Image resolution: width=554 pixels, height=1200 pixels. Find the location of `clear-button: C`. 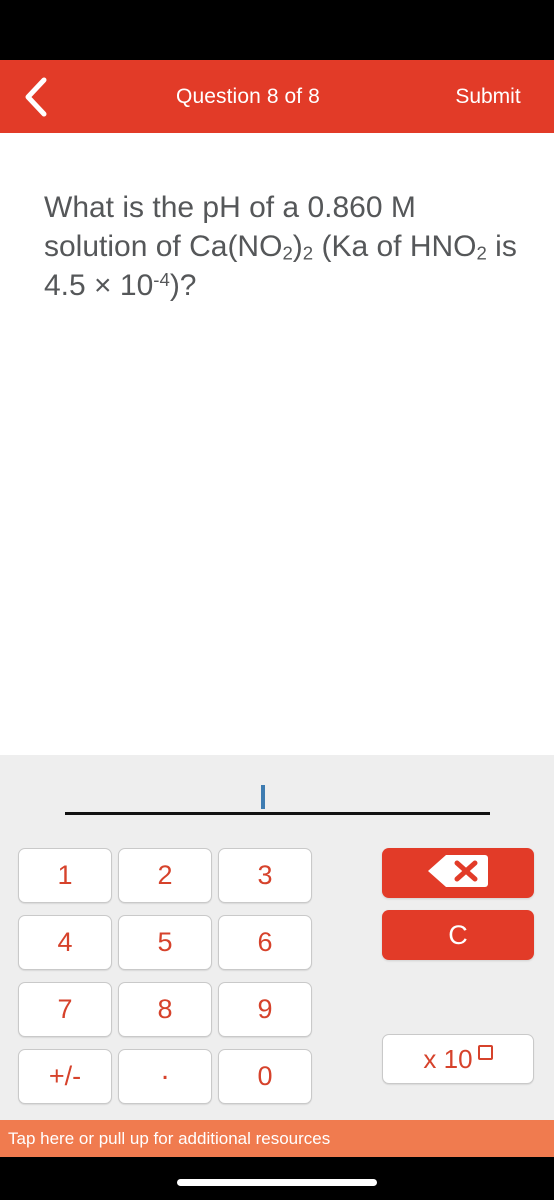

clear-button: C is located at coordinates (458, 935).